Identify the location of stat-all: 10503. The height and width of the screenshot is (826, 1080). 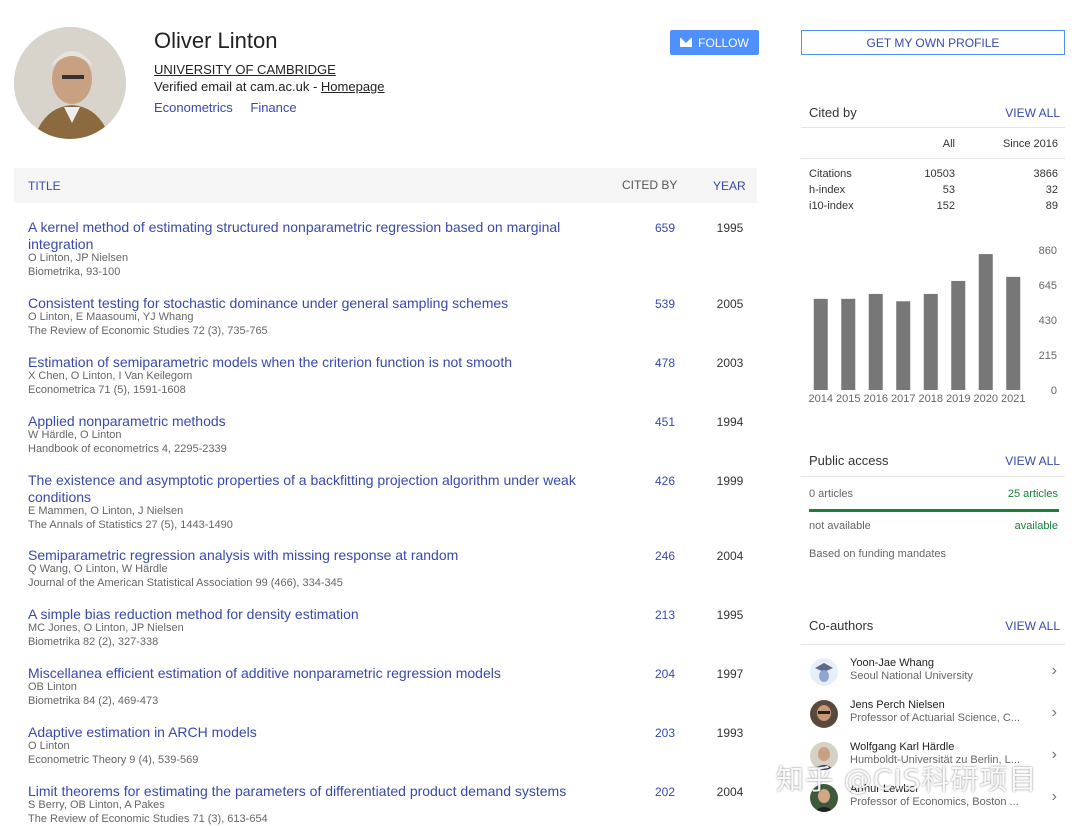
(939, 174).